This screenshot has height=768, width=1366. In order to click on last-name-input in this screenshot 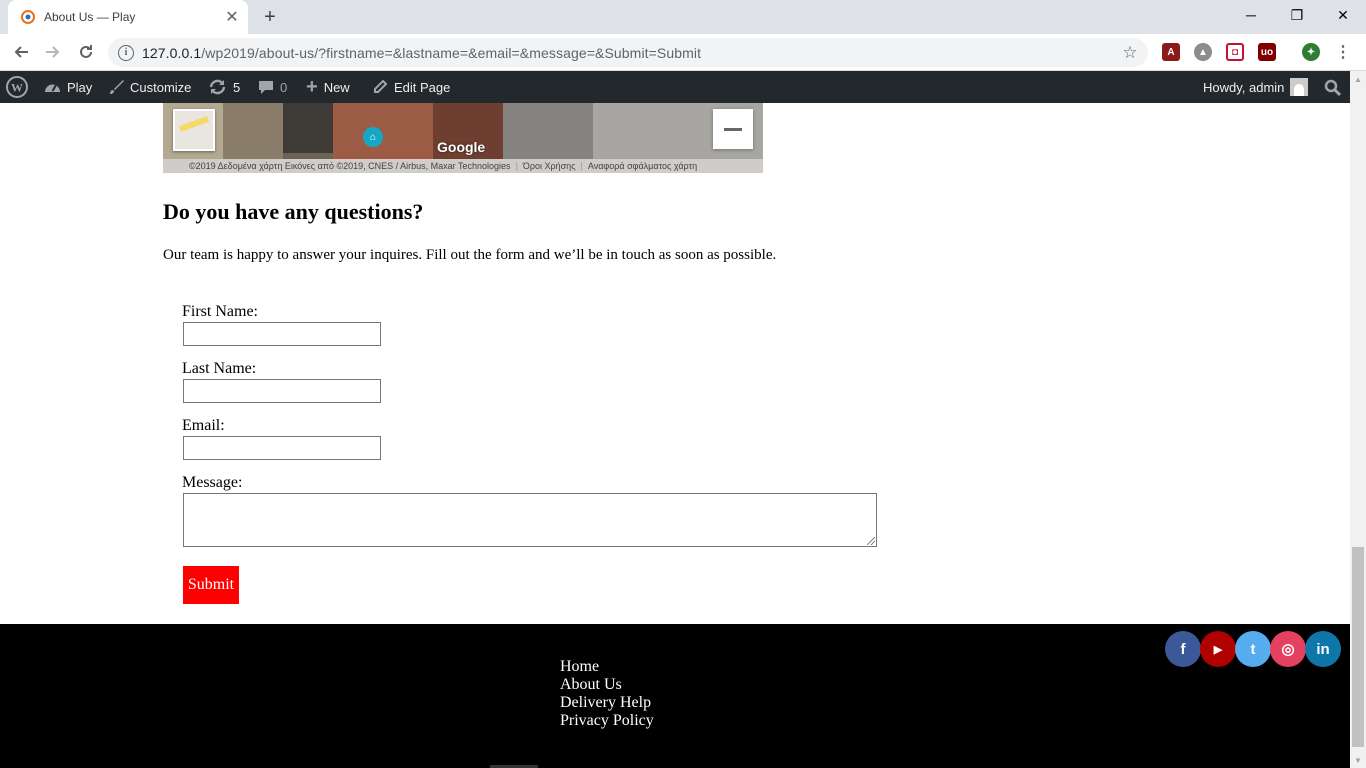, I will do `click(282, 391)`.